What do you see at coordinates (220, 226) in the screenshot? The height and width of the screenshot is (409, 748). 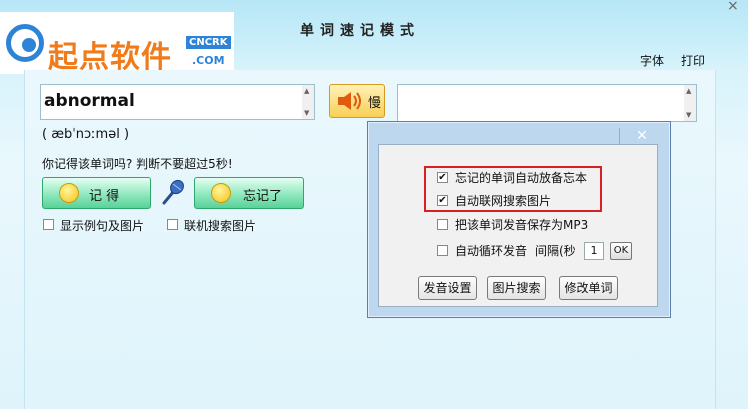 I see `online-images-label: 联机搜索图片` at bounding box center [220, 226].